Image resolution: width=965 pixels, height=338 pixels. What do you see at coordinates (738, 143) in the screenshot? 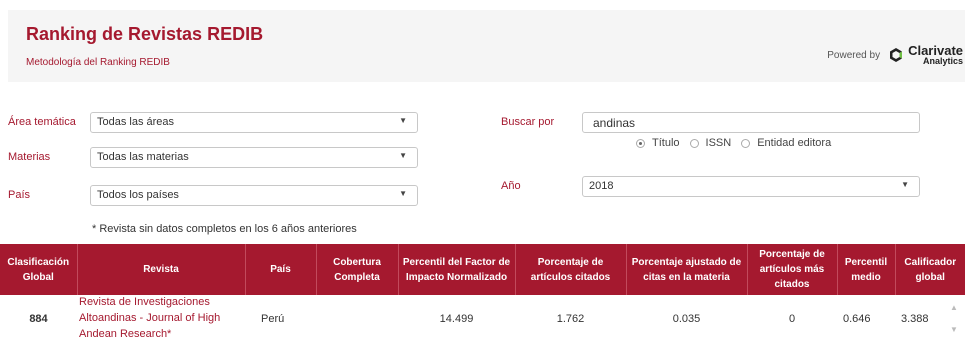
I see `search-by-options: Título ISSN Entidad editora` at bounding box center [738, 143].